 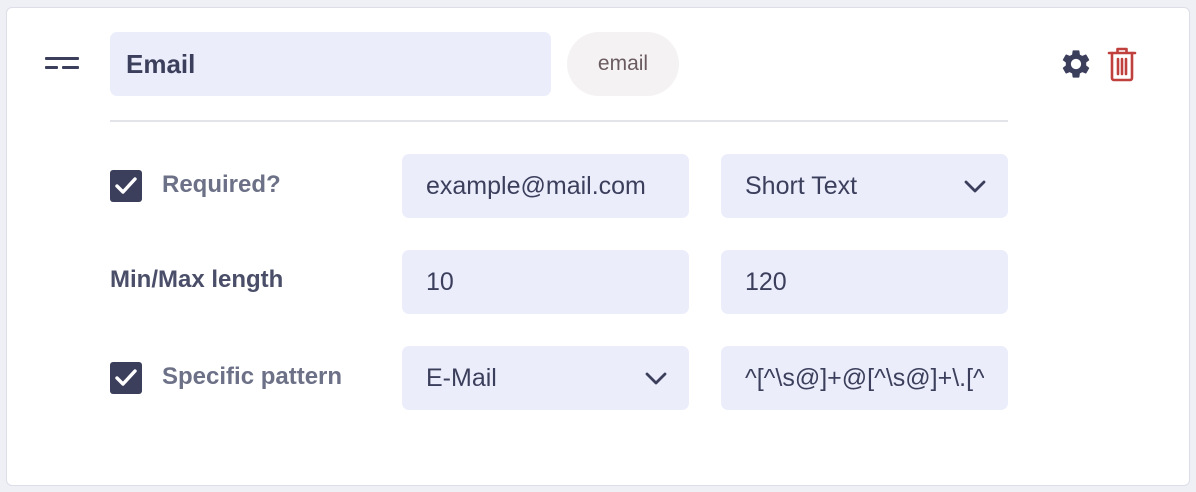 I want to click on field-slug-badge: email, so click(x=623, y=64).